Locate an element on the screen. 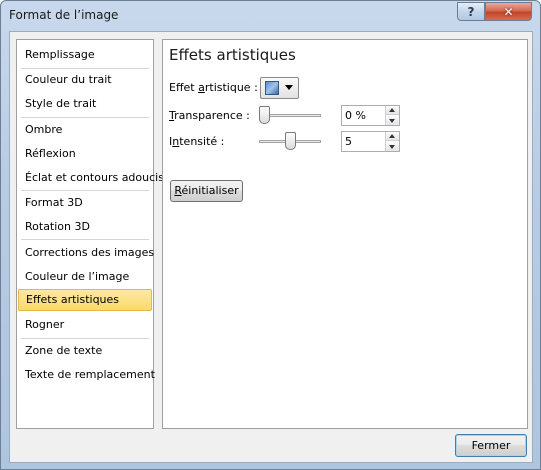 This screenshot has height=470, width=541. intensity-increase-button is located at coordinates (392, 136).